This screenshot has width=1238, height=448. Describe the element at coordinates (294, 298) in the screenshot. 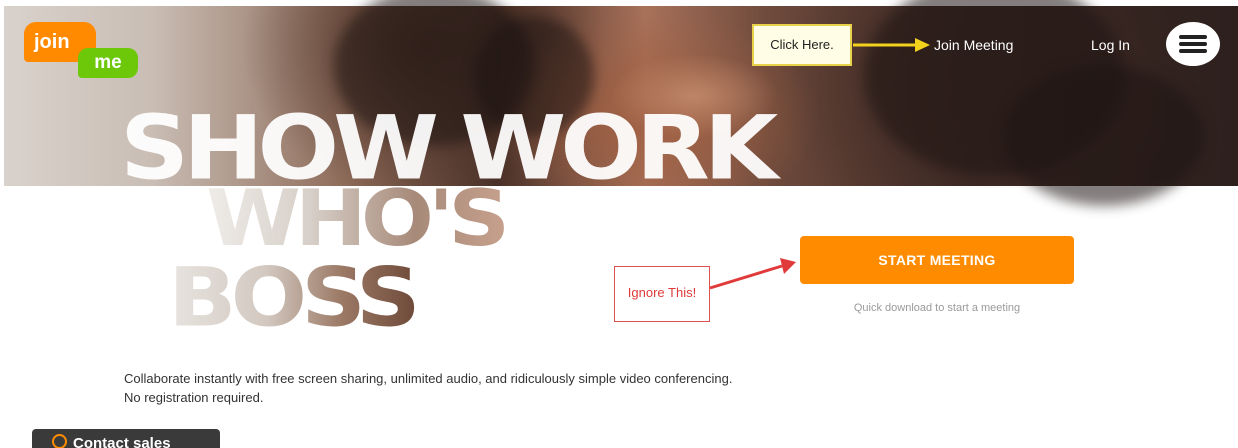

I see `headline-line-3: BOSS` at that location.